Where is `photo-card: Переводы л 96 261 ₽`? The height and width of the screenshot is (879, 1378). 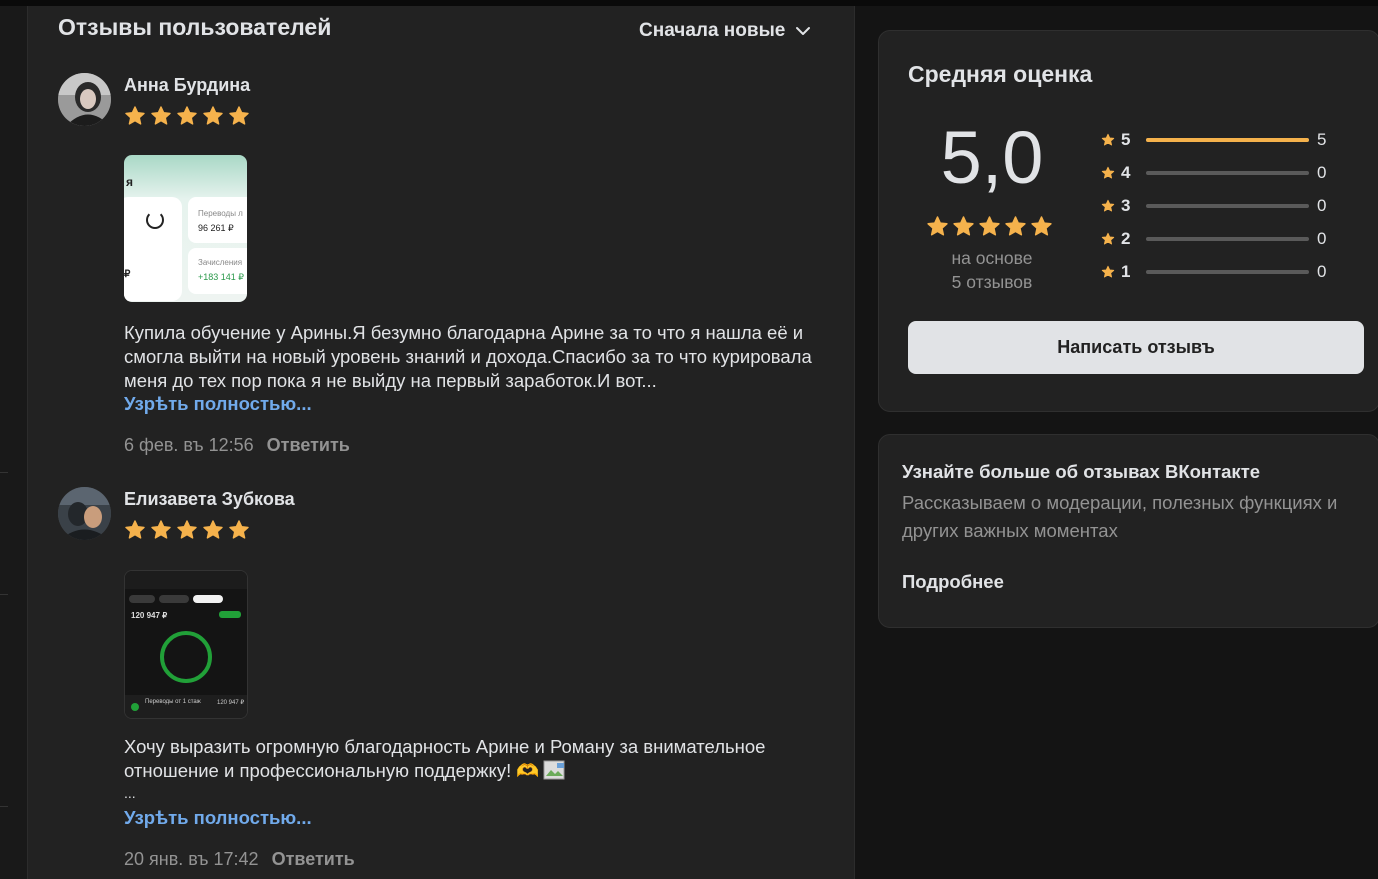
photo-card: Переводы л 96 261 ₽ is located at coordinates (217, 220).